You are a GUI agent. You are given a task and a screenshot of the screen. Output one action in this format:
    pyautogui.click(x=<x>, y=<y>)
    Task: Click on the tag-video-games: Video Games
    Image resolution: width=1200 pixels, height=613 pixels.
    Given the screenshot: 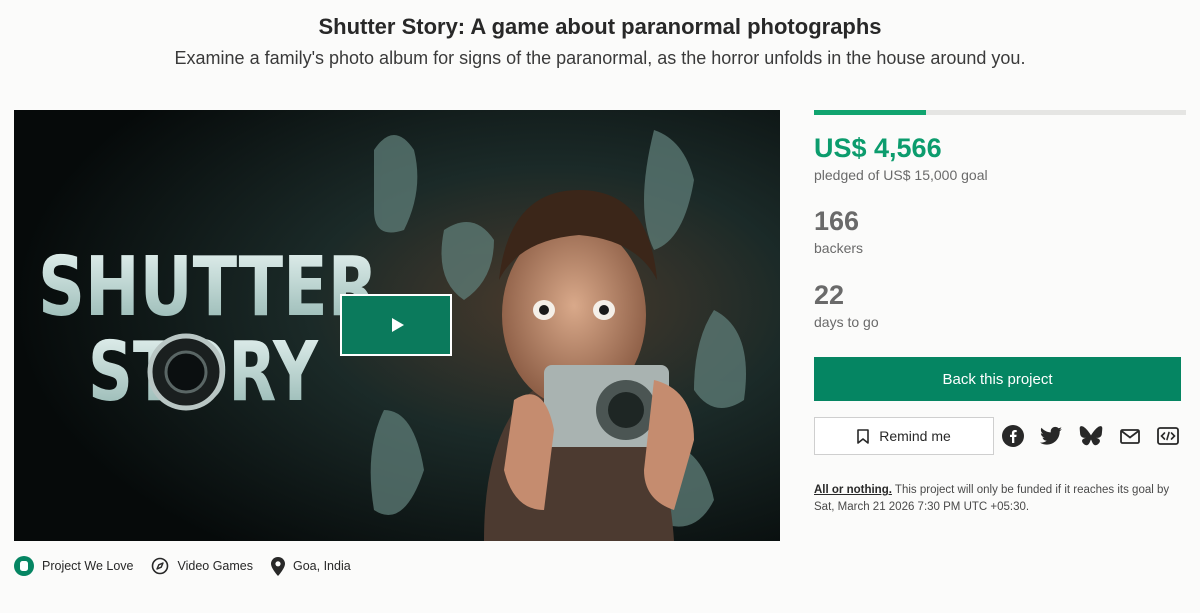 What is the action you would take?
    pyautogui.click(x=202, y=566)
    